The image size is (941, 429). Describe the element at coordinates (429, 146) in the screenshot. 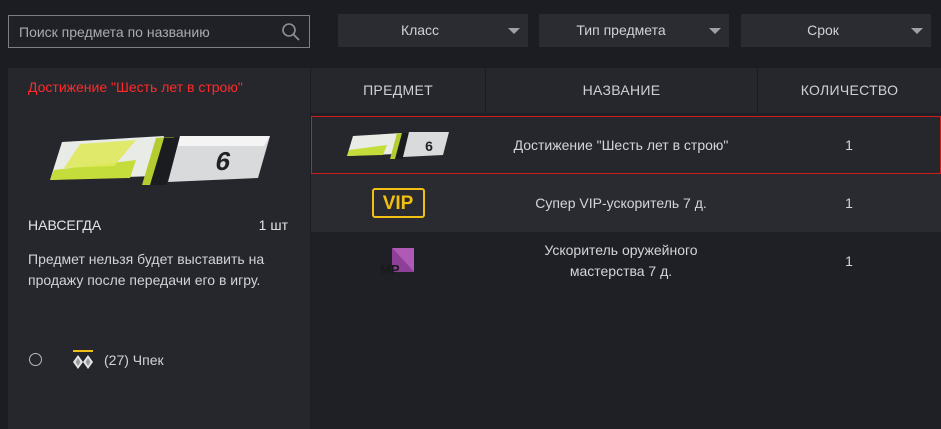

I see `svg-text: 6` at that location.